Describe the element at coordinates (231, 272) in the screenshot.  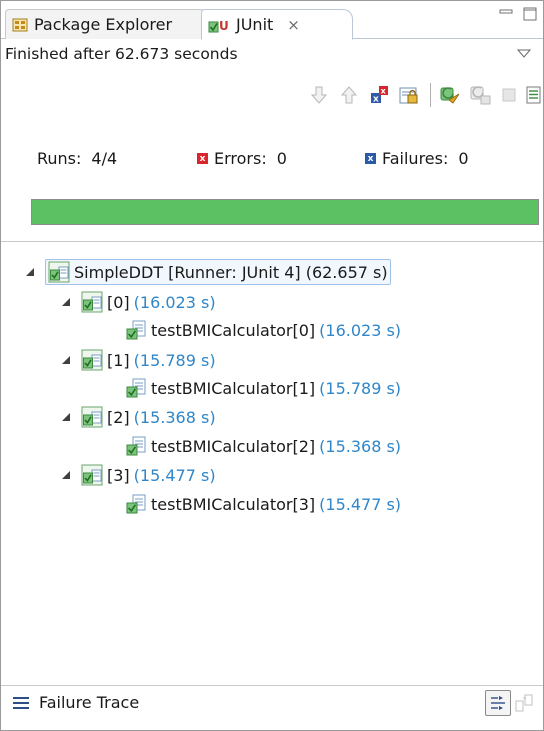
I see `tree-root-label: SimpleDDT [Runner: JUnit 4] (62.657 s)` at that location.